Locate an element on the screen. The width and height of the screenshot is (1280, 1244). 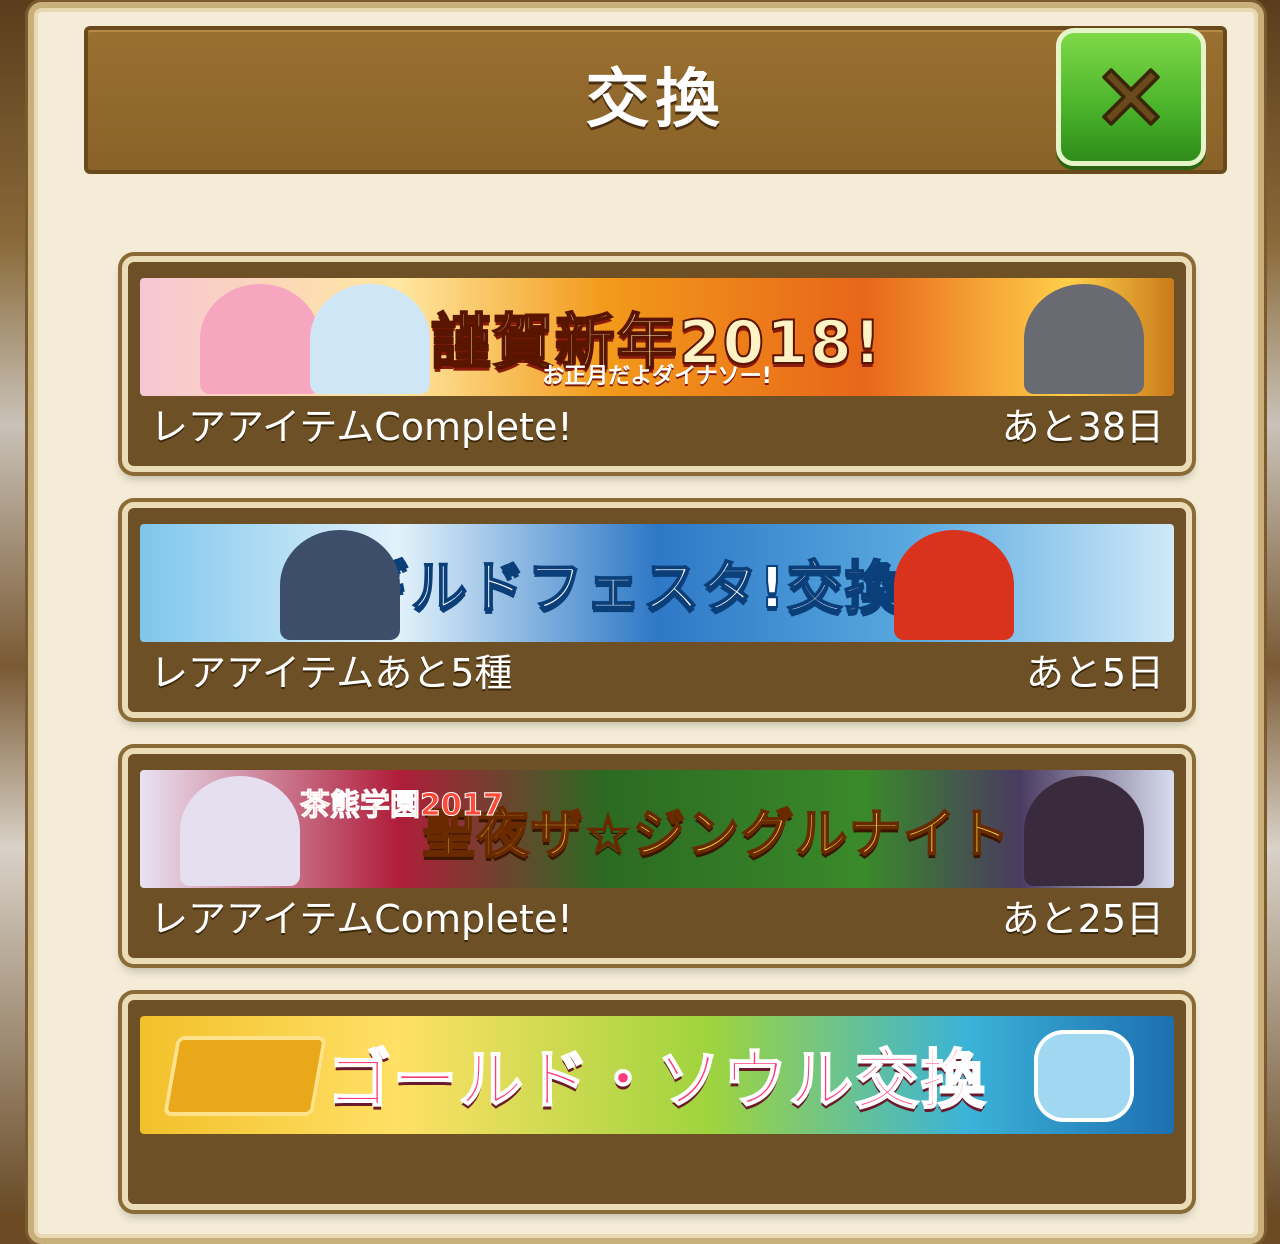
soul-crystal-icon is located at coordinates (1084, 1076).